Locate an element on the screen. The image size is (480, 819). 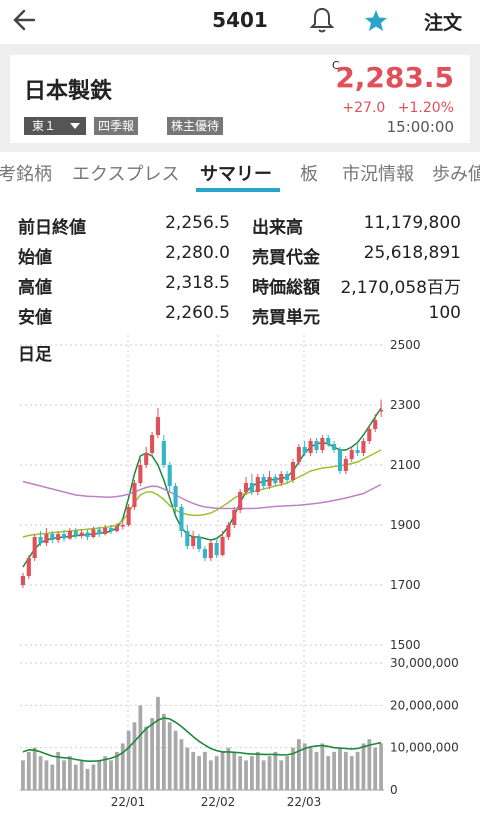
bell-icon is located at coordinates (322, 20).